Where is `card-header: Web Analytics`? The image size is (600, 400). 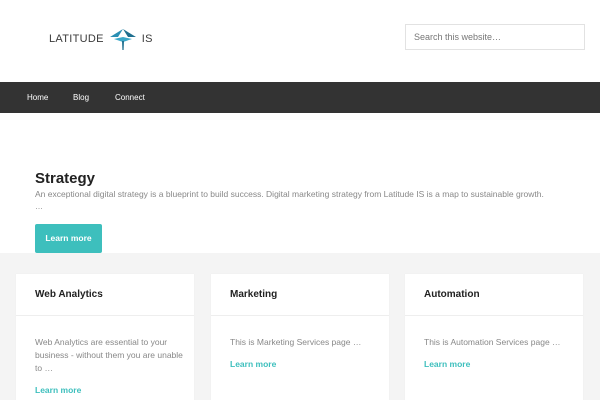
card-header: Web Analytics is located at coordinates (105, 295).